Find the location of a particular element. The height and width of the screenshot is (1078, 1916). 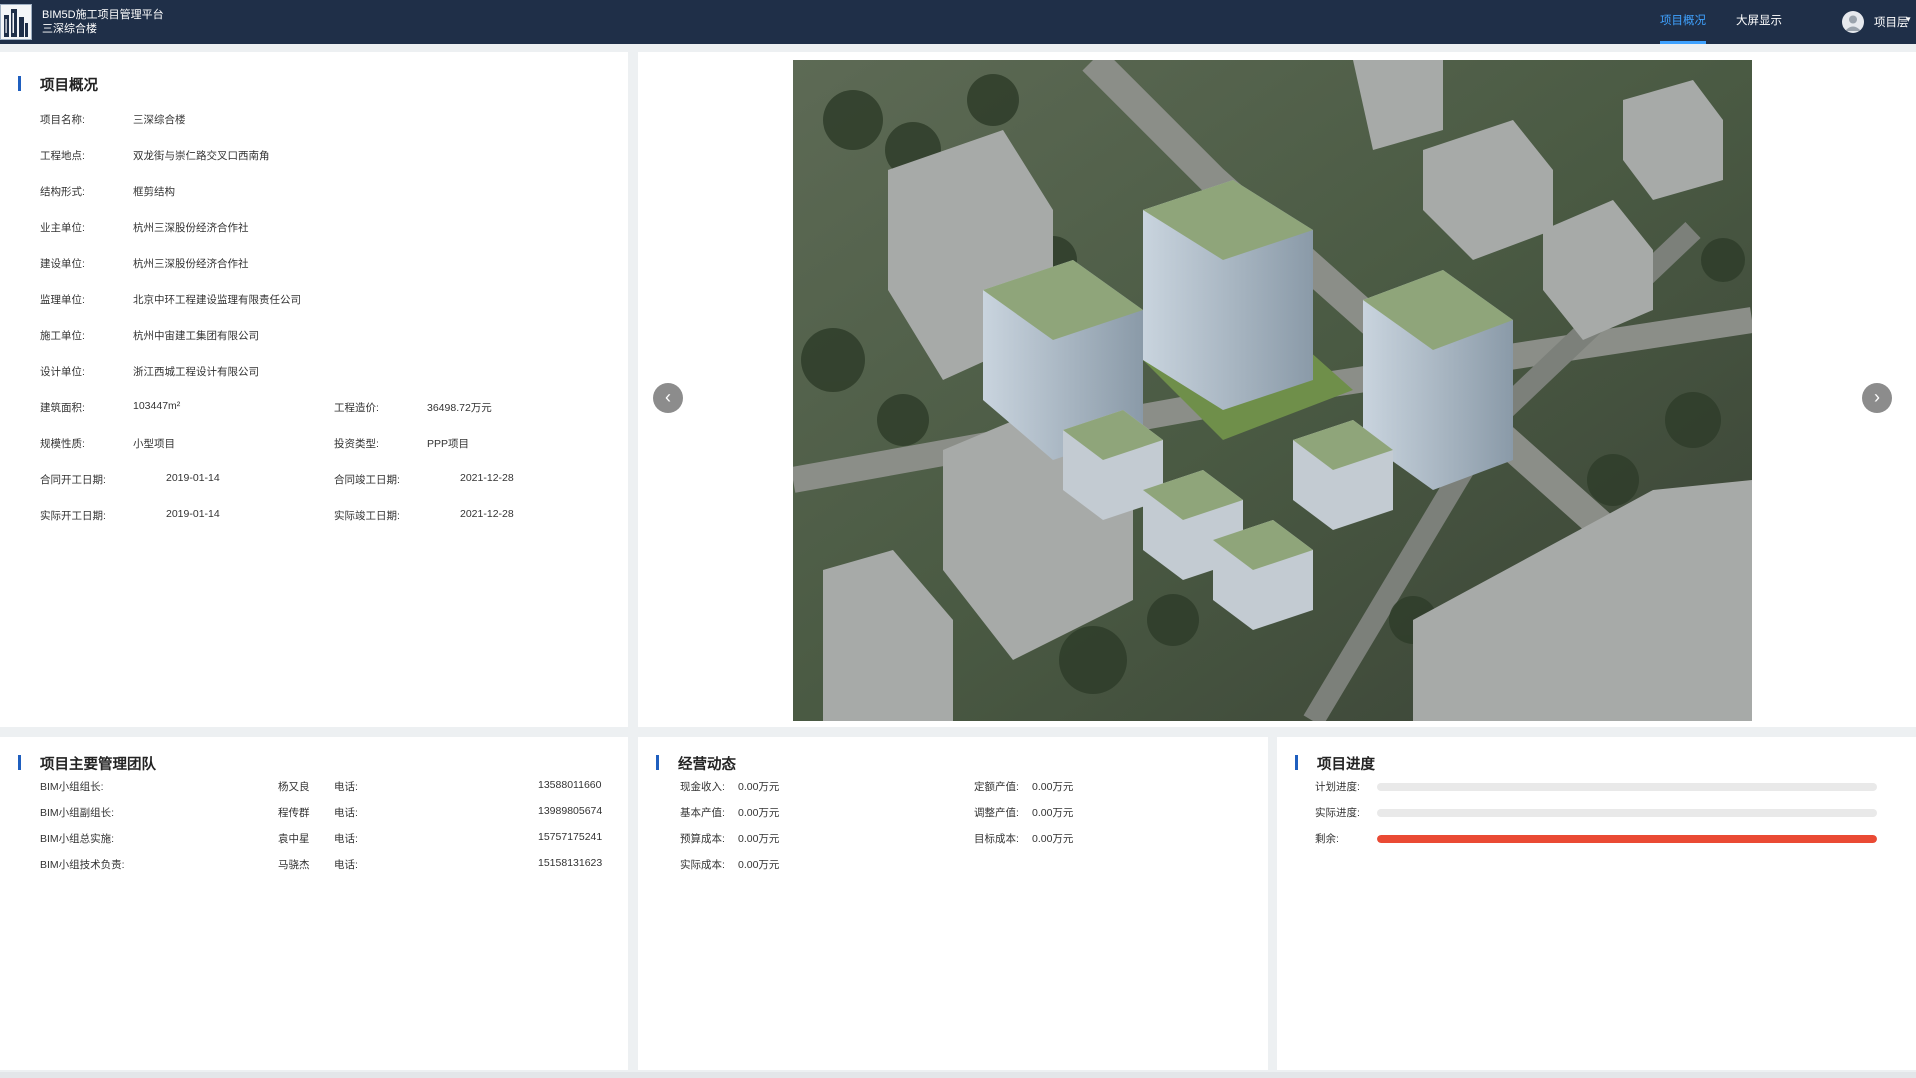

carousel-prev-button: ‹ is located at coordinates (668, 398).